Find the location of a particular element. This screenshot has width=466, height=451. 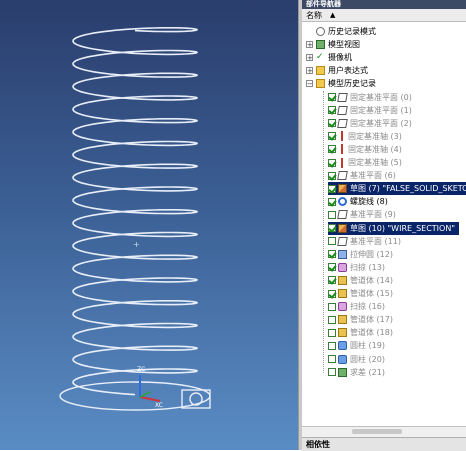

dependencies-panel-title: 相依性 is located at coordinates (384, 444).